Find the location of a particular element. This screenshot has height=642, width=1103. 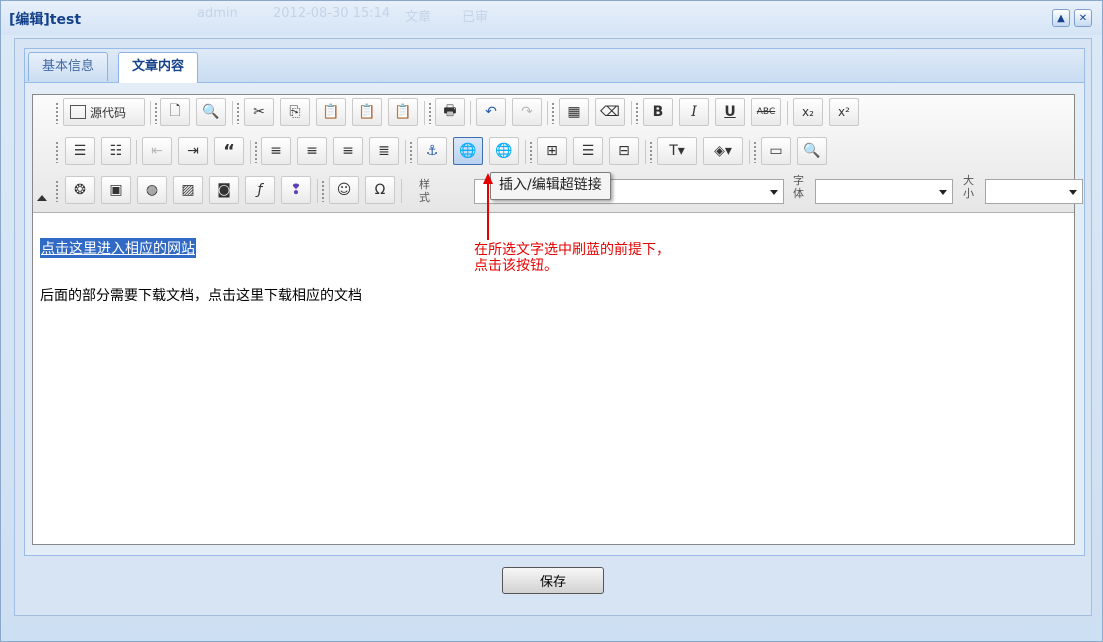

insert-swf-button: ƒ is located at coordinates (260, 190).